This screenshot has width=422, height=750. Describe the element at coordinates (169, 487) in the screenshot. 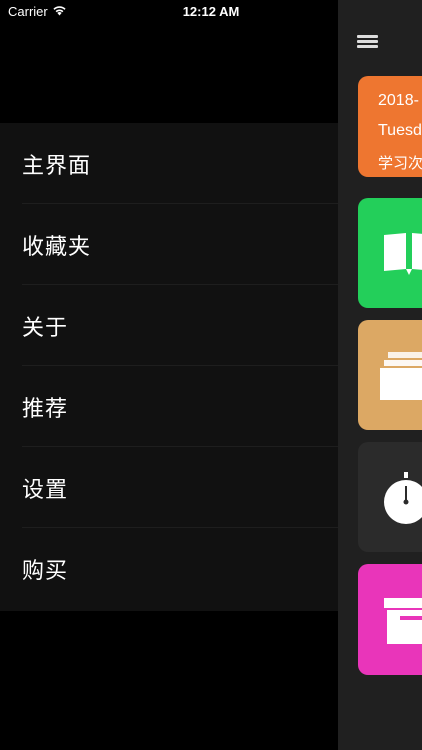

I see `menu-item-settings: 设置` at that location.